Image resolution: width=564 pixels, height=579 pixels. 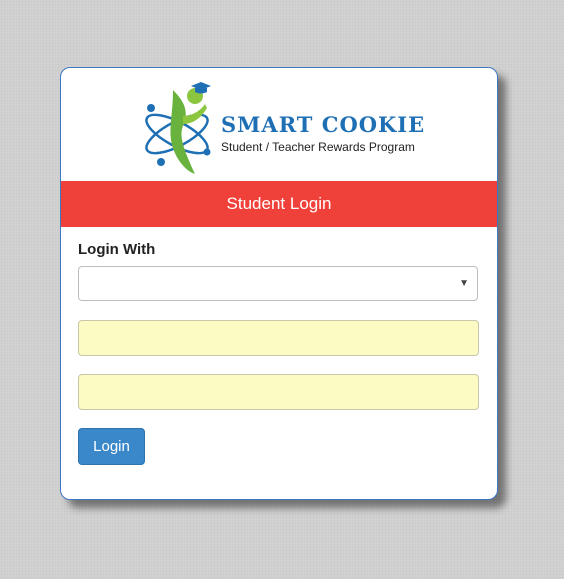 I want to click on login-with-select: ▼, so click(x=278, y=283).